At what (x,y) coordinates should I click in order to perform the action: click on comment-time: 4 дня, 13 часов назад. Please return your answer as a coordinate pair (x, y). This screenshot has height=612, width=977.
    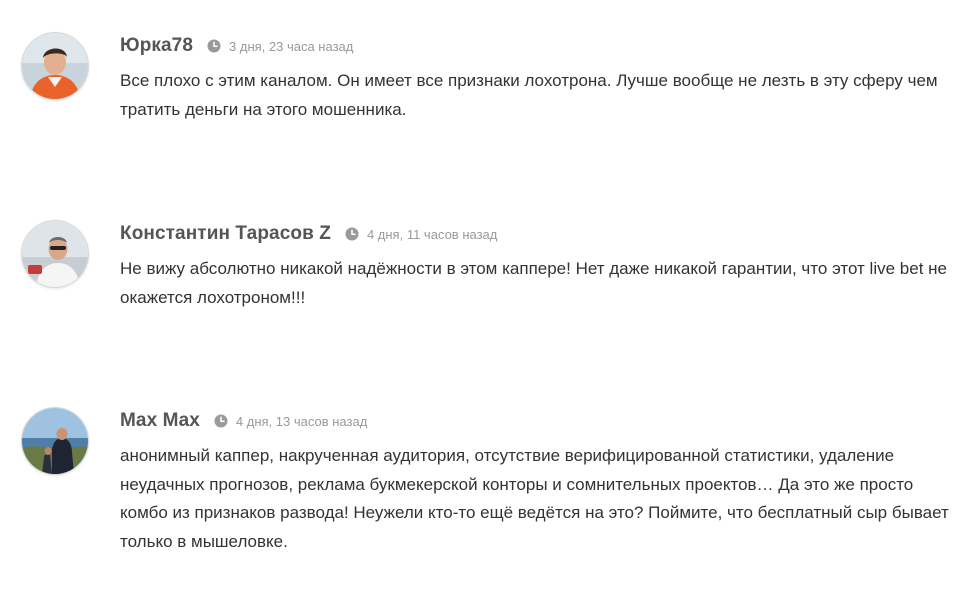
    Looking at the image, I should click on (301, 421).